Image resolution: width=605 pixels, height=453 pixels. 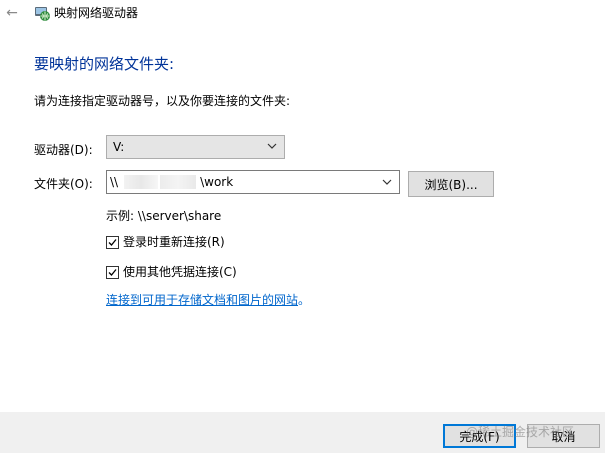 What do you see at coordinates (202, 300) in the screenshot?
I see `storage-website-link-text: 连接到可用于存储文档和图片的网站` at bounding box center [202, 300].